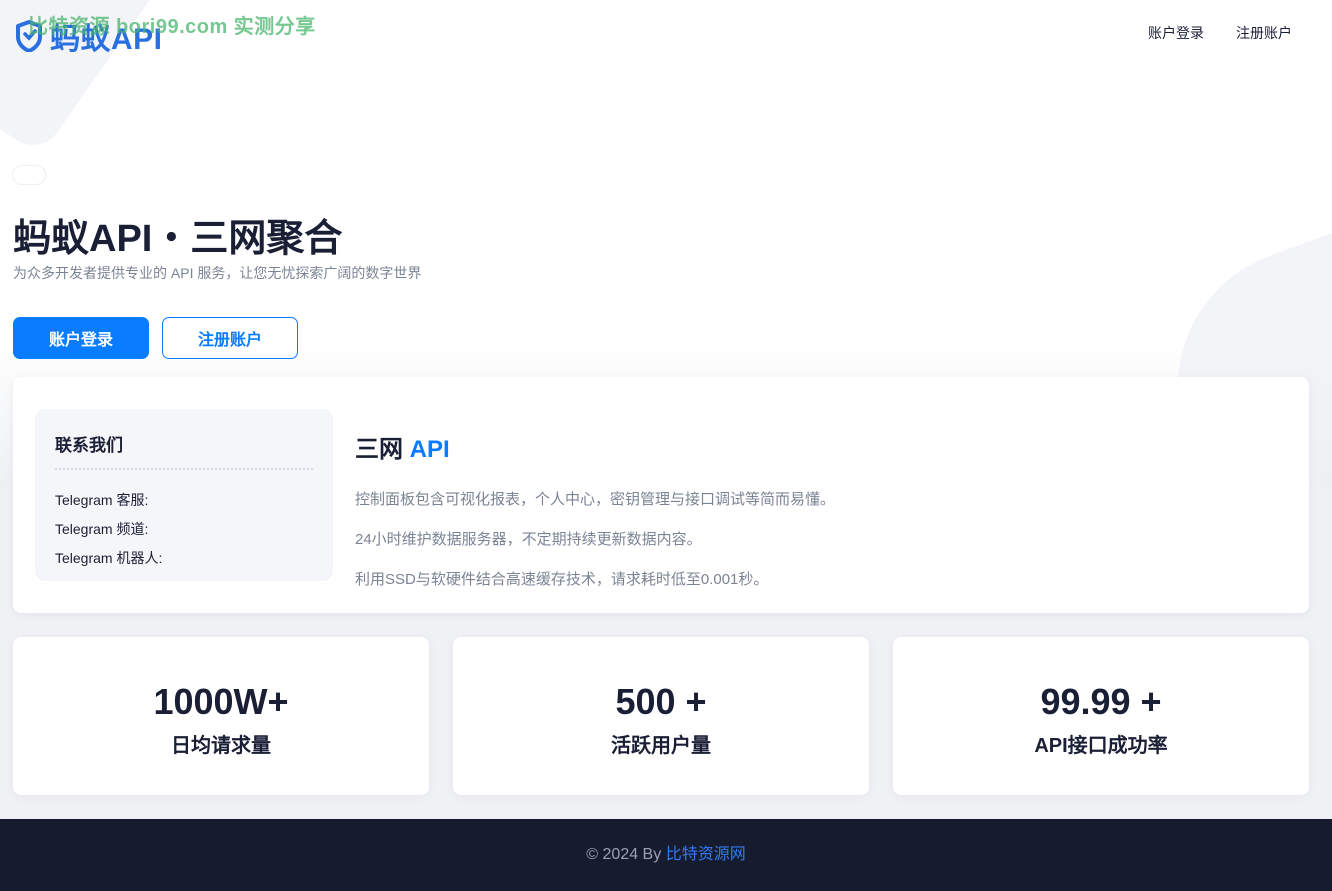 This screenshot has width=1332, height=891. I want to click on stat-value: 99.99 +, so click(1101, 701).